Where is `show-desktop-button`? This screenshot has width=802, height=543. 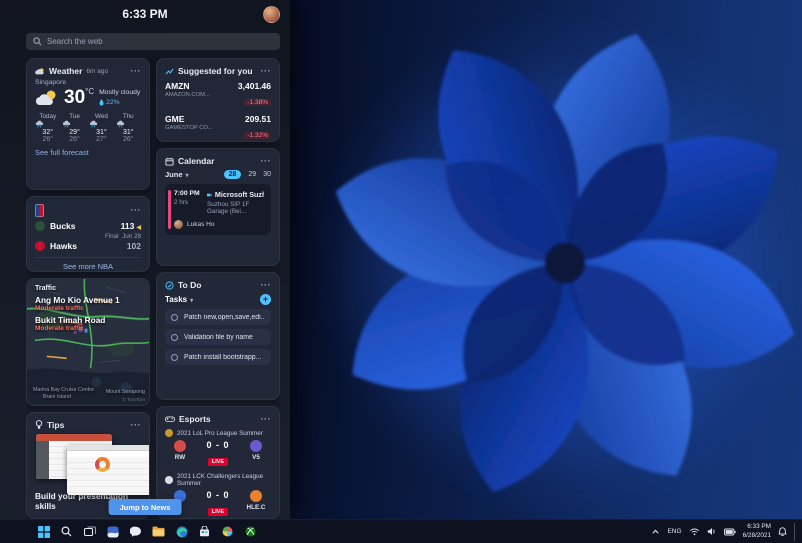
show-desktop-button is located at coordinates (795, 531).